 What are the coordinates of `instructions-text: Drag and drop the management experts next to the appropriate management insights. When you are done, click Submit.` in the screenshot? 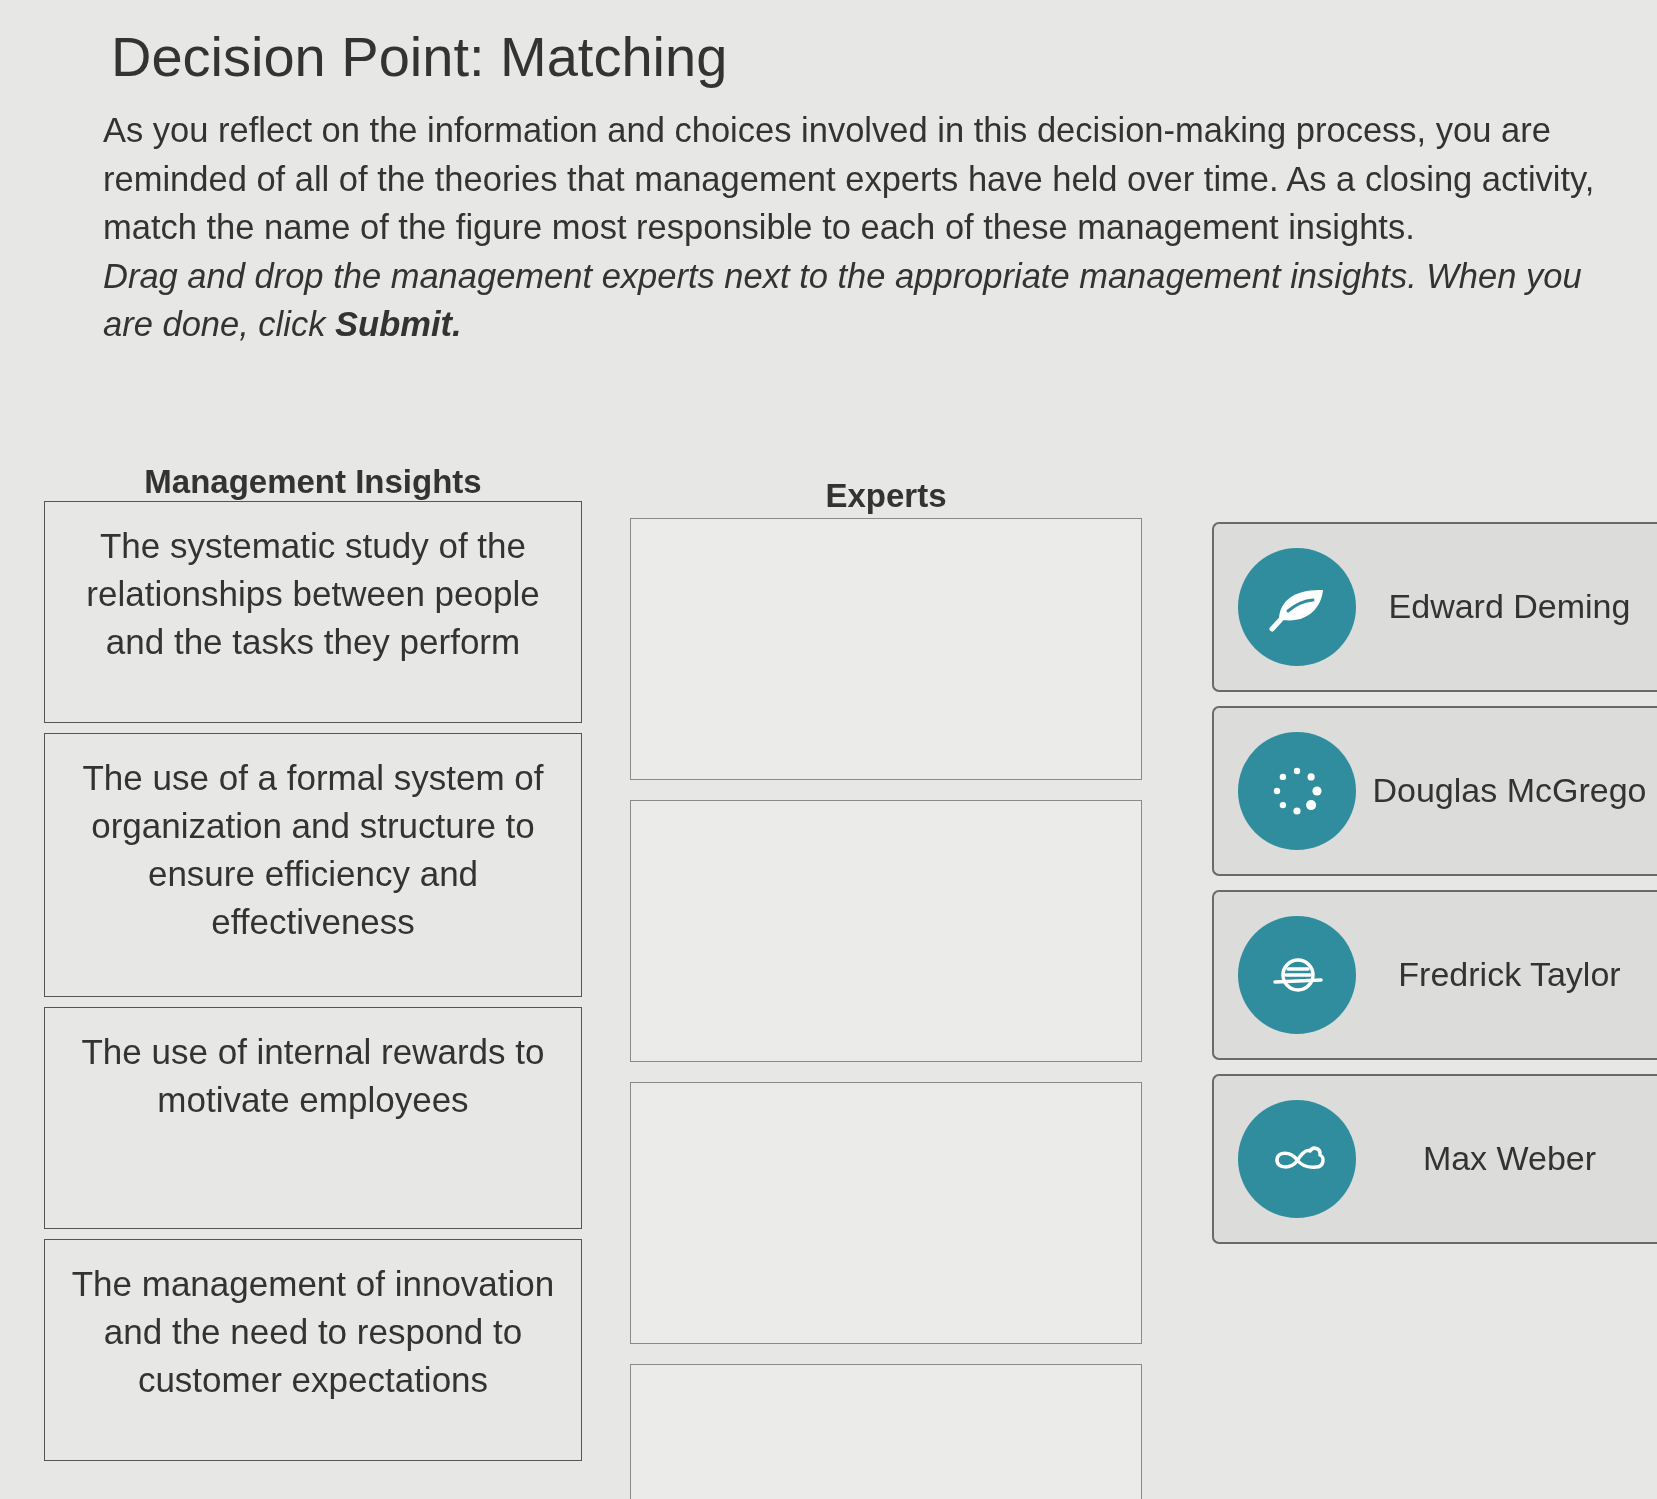 It's located at (843, 300).